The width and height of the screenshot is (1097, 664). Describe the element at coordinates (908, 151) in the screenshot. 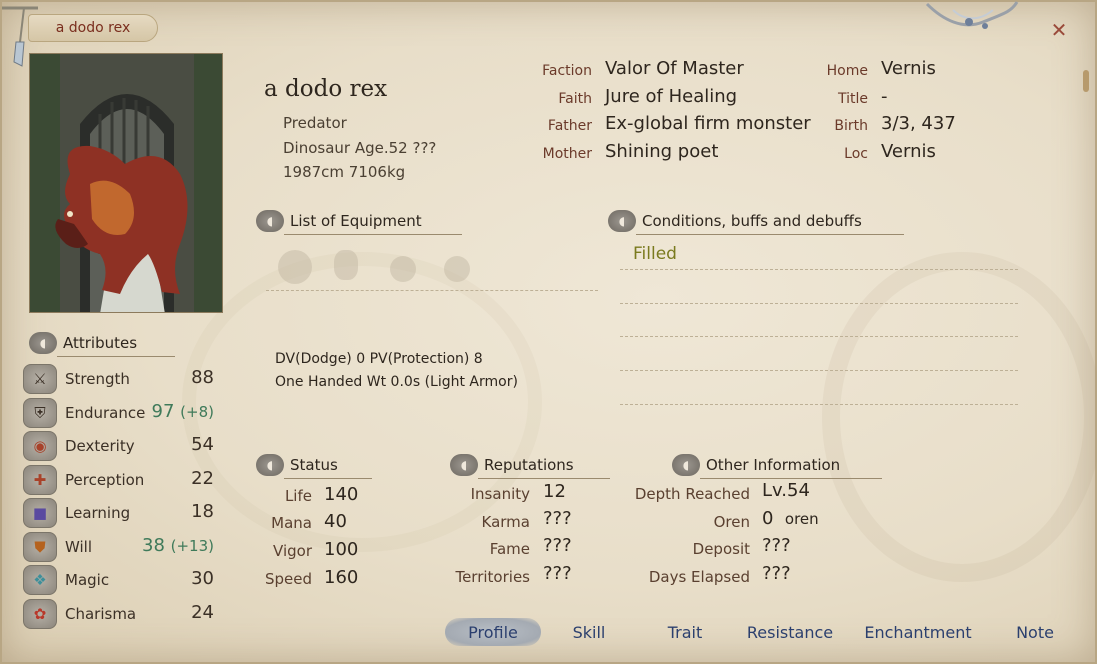

I see `loc-value: Vernis` at that location.